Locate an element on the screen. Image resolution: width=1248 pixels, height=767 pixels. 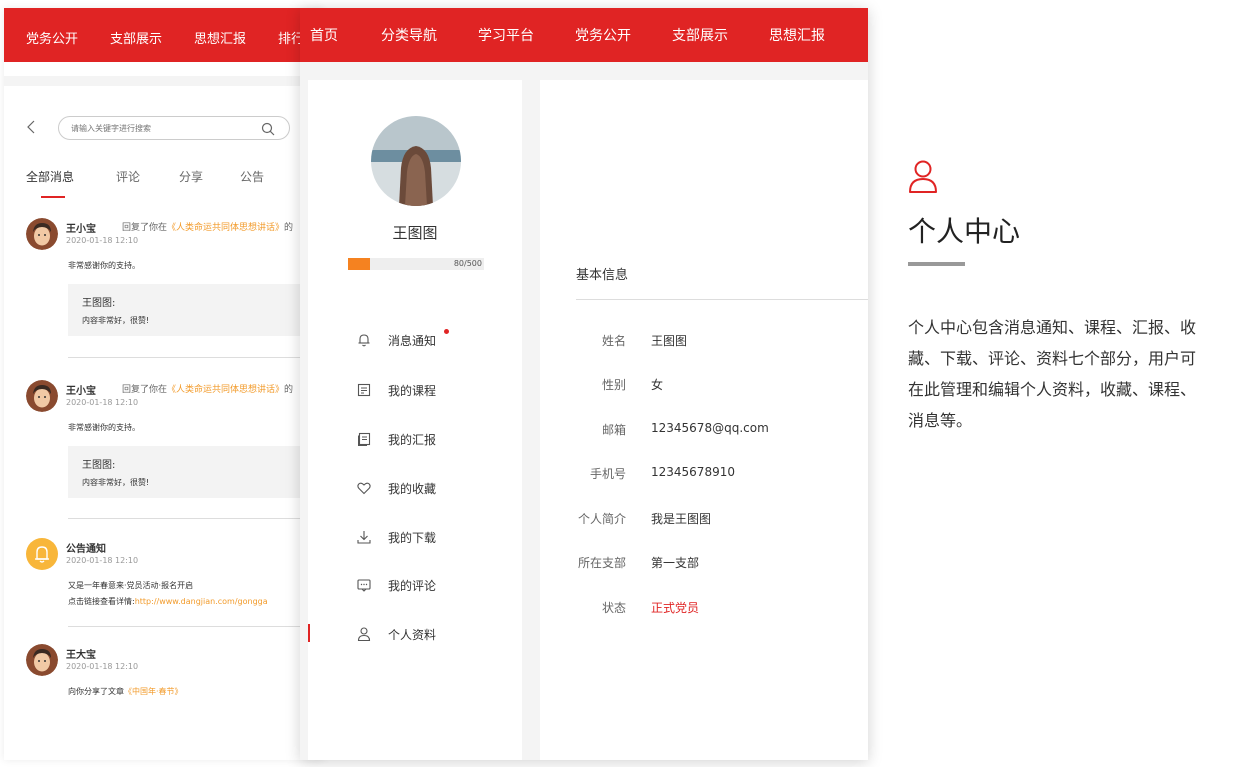
quote-text: 内容非常好，很赞! is located at coordinates (116, 482).